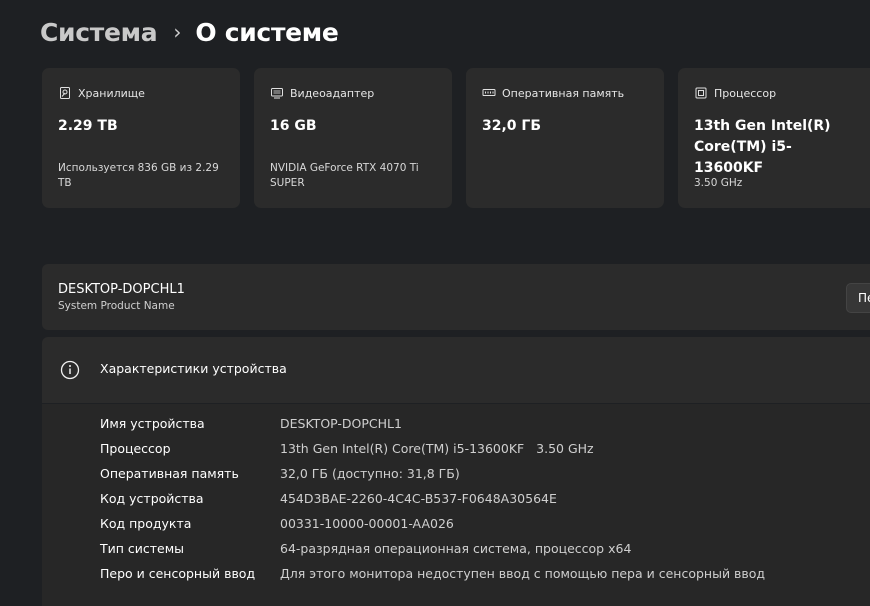 This screenshot has width=870, height=606. What do you see at coordinates (111, 93) in the screenshot?
I see `storage-label: Хранилище` at bounding box center [111, 93].